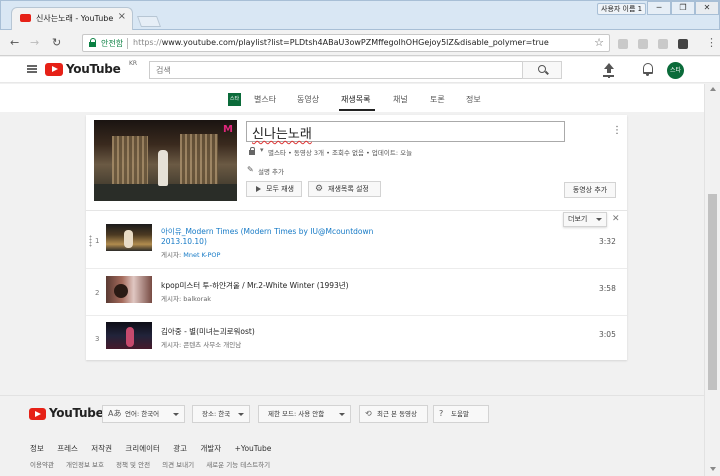  What do you see at coordinates (608, 76) in the screenshot?
I see `upload-icon-base` at bounding box center [608, 76].